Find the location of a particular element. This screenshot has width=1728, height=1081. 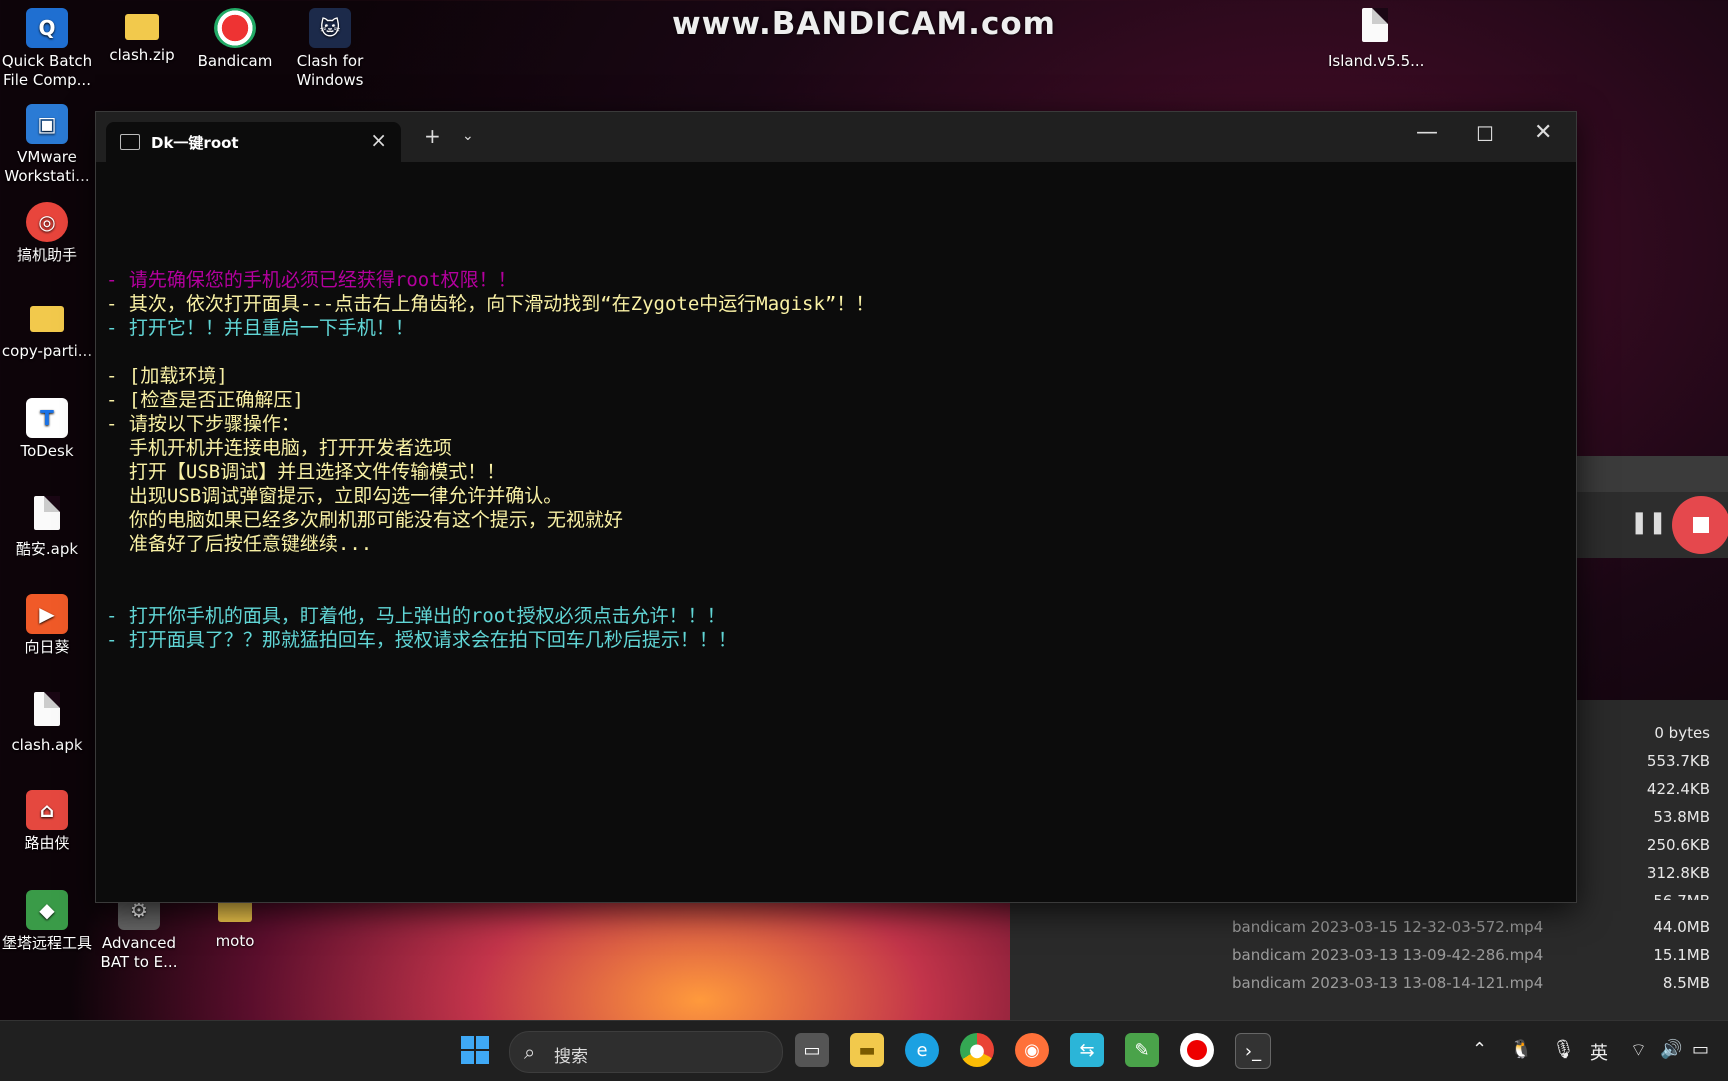

desktop-icon-phone-helper: ◎ 搞机助手 is located at coordinates (47, 233).